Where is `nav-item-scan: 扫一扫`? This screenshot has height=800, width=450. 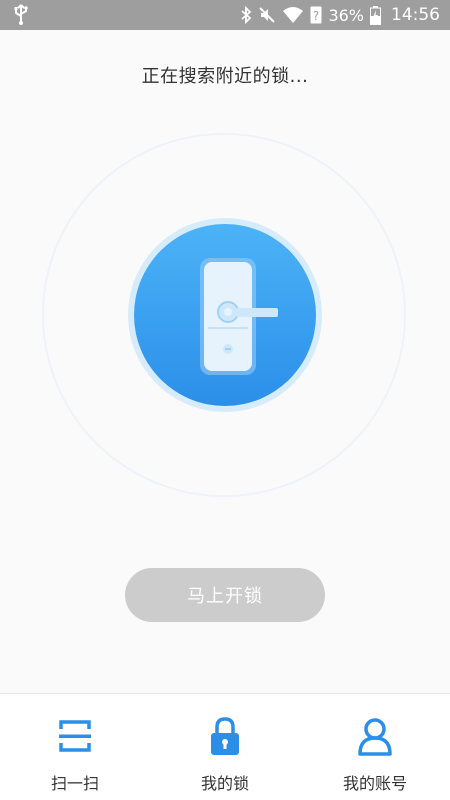 nav-item-scan: 扫一扫 is located at coordinates (75, 747).